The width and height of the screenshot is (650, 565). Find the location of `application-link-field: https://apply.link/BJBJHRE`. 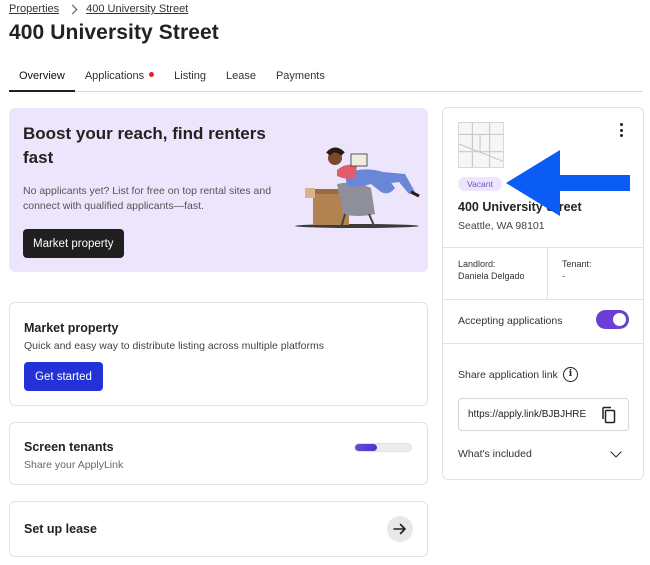

application-link-field: https://apply.link/BJBJHRE is located at coordinates (543, 414).